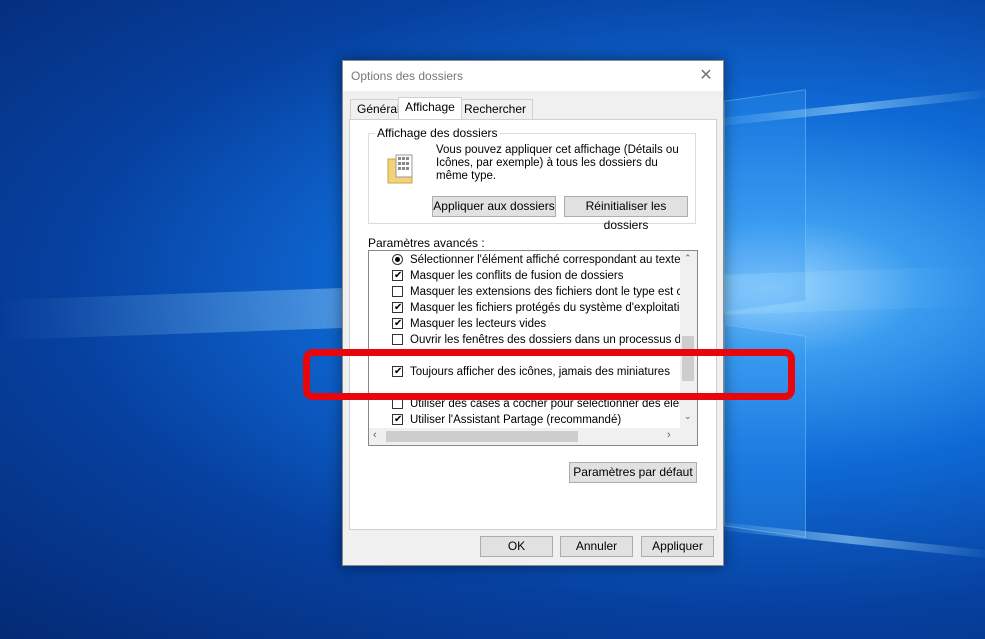 The height and width of the screenshot is (639, 985). I want to click on list-item: ✔ Masquer les lecteurs vides, so click(524, 324).